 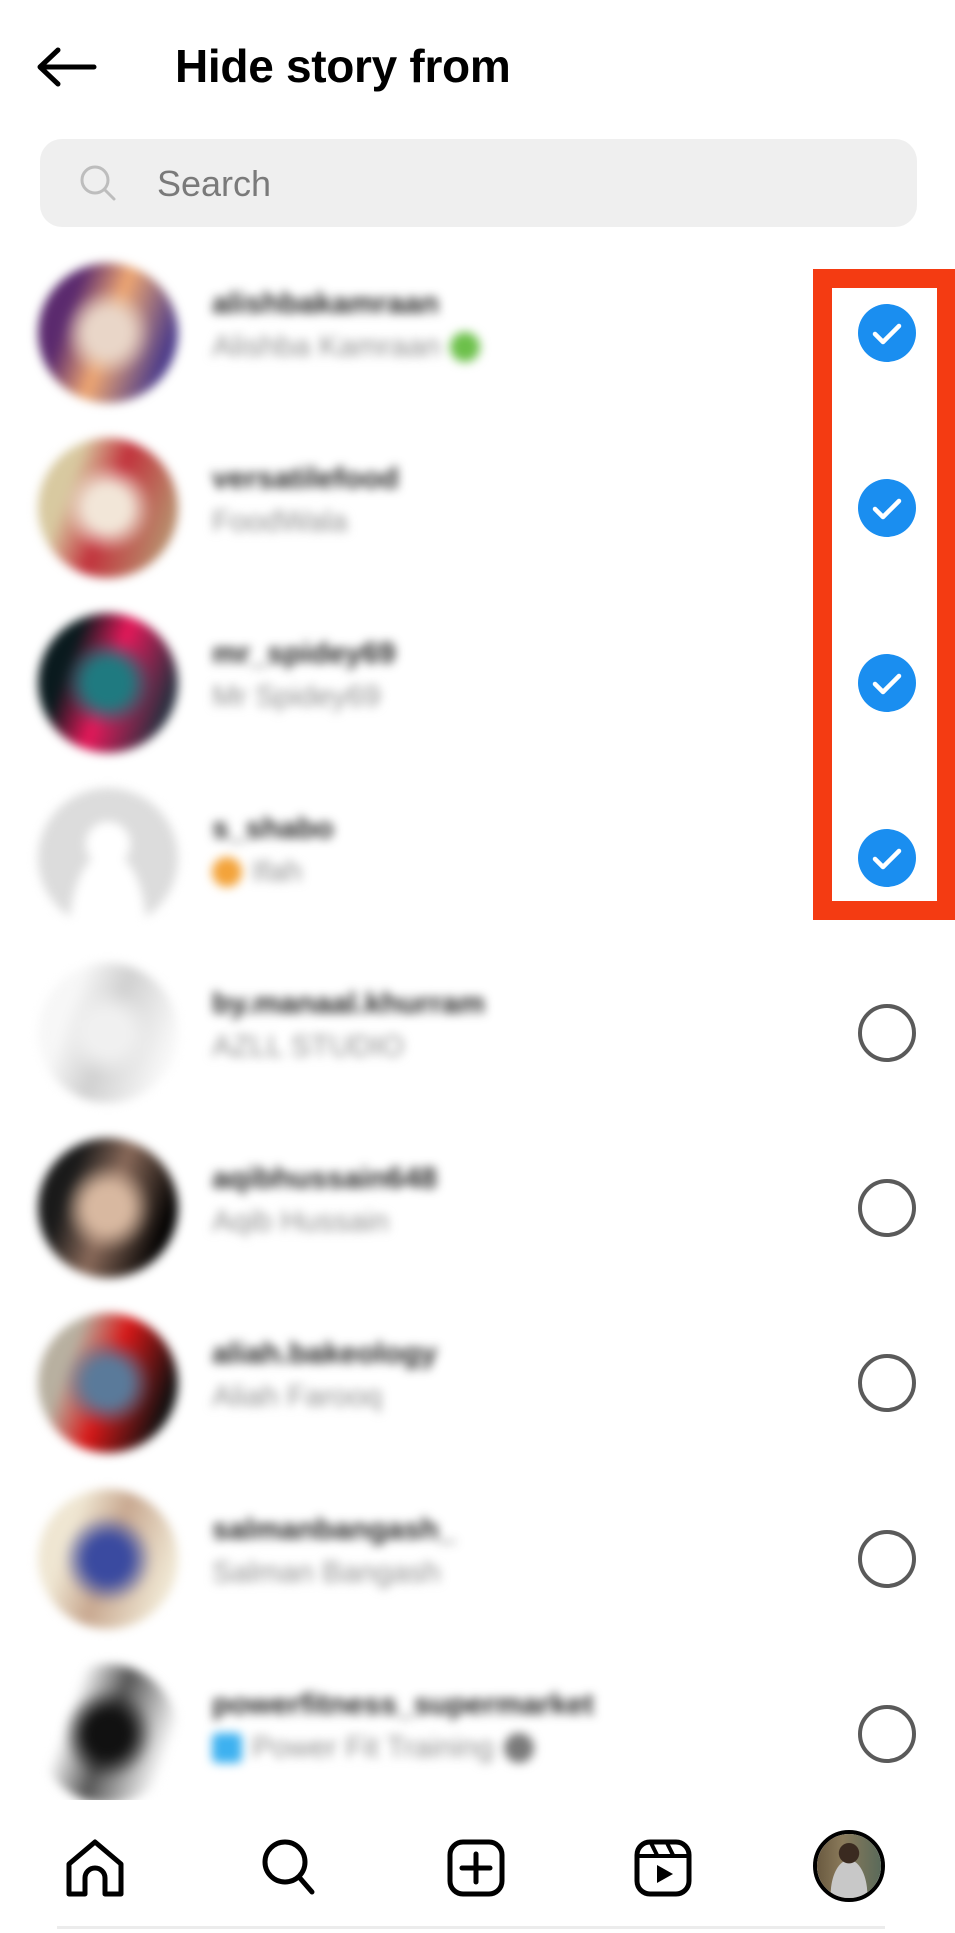 I want to click on display-name: FoodWala, so click(x=305, y=522).